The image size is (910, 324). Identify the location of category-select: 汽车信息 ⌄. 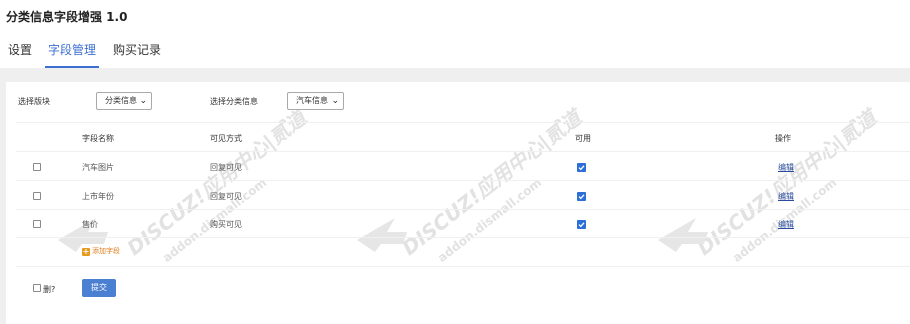
(315, 101).